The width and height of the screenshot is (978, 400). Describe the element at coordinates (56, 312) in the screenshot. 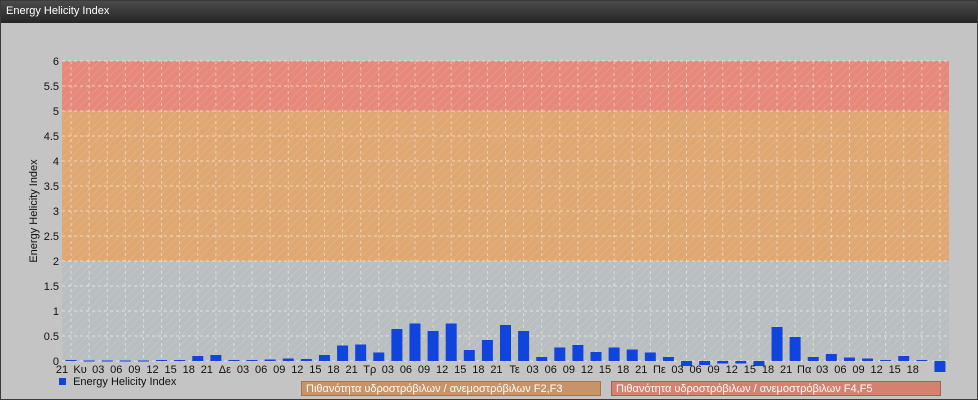

I see `y-tick-label: 1` at that location.